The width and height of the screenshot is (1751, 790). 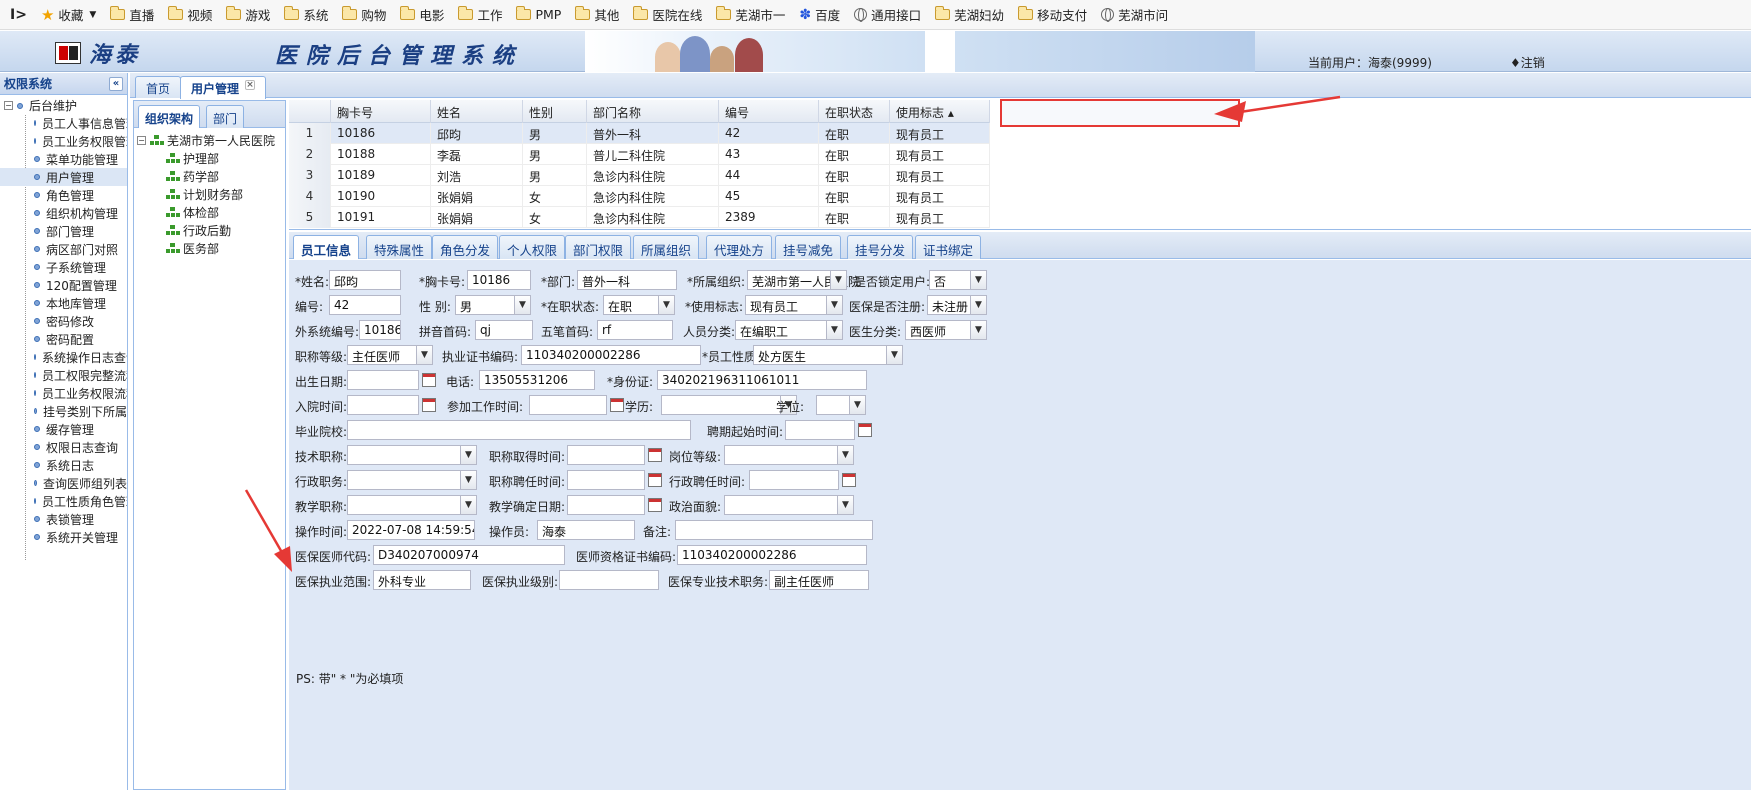 What do you see at coordinates (63, 375) in the screenshot?
I see `sidebar-menu-item: 员工权限完整流程` at bounding box center [63, 375].